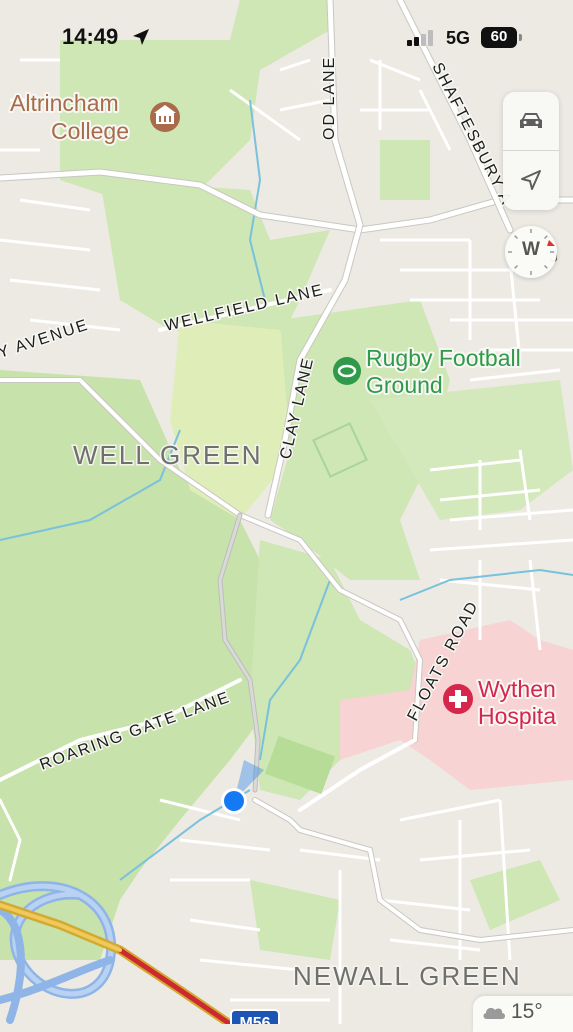 This screenshot has height=1032, width=573. I want to click on motorway-shield: M56, so click(255, 1016).